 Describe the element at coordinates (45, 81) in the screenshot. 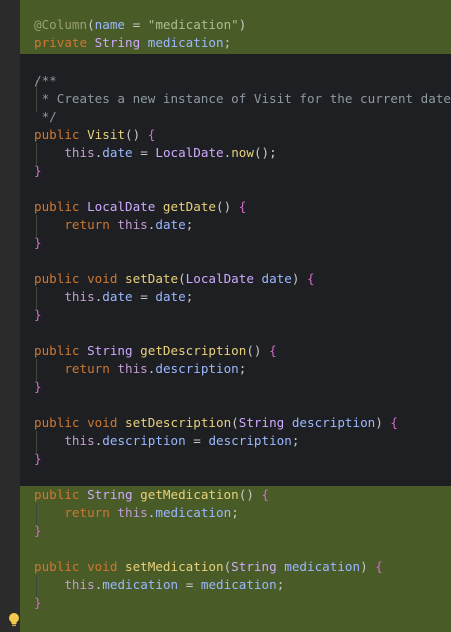

I see `doc-comment-start: /**` at that location.